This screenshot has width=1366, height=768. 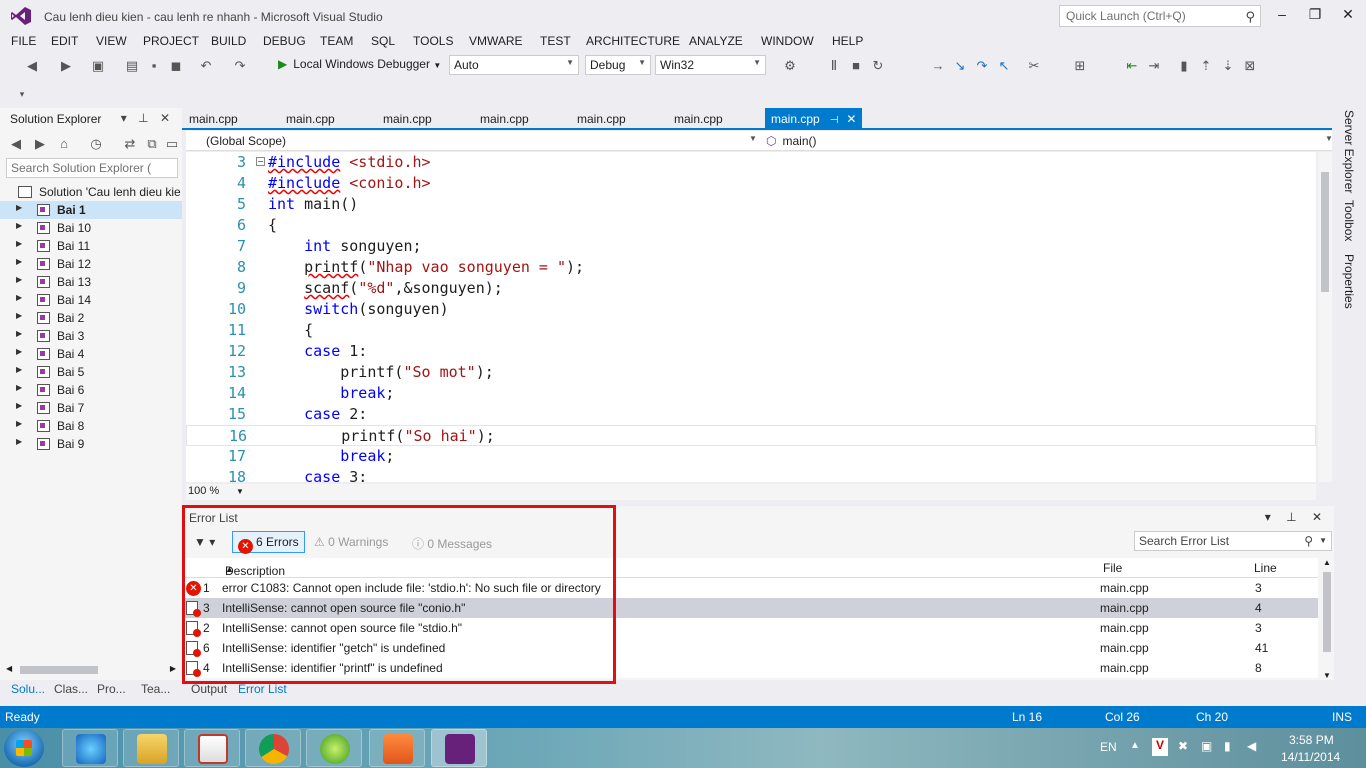 What do you see at coordinates (459, 748) in the screenshot?
I see `taskbar-visual-studio` at bounding box center [459, 748].